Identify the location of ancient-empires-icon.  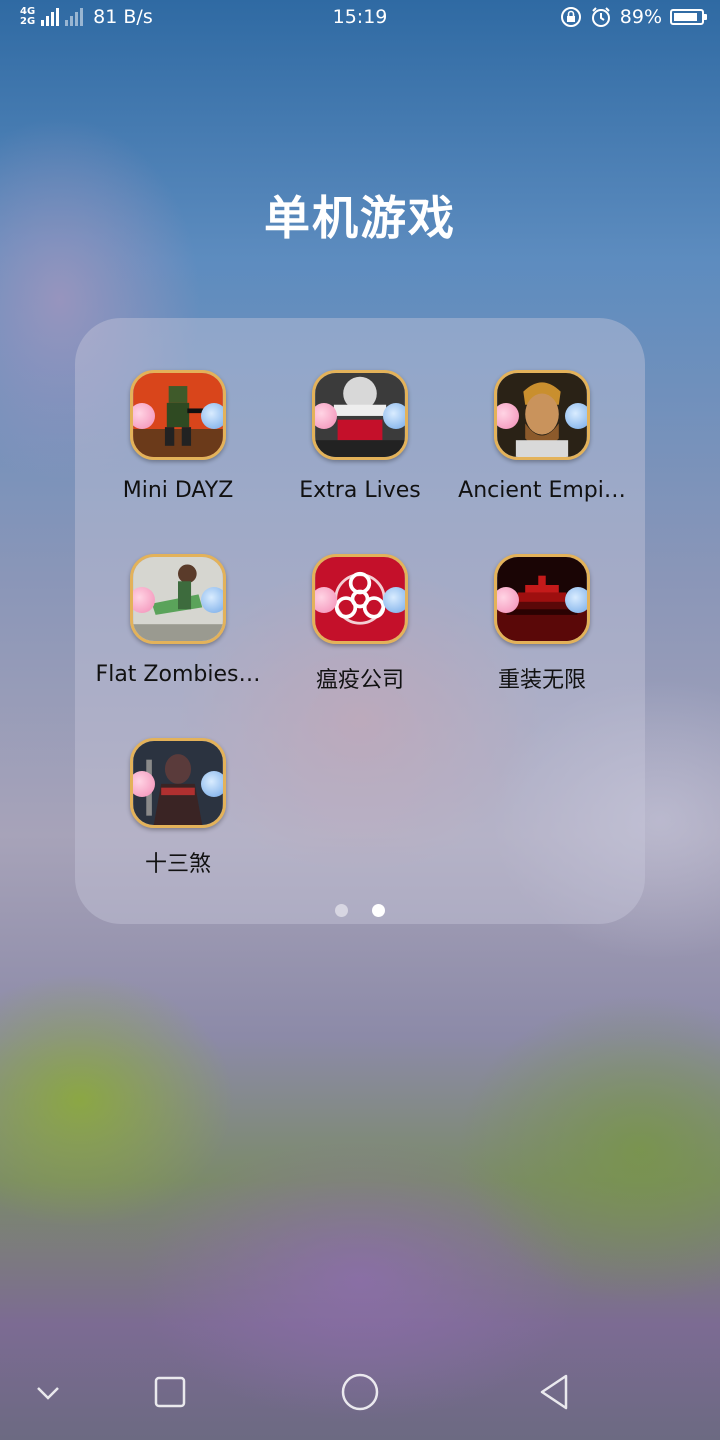
(542, 415).